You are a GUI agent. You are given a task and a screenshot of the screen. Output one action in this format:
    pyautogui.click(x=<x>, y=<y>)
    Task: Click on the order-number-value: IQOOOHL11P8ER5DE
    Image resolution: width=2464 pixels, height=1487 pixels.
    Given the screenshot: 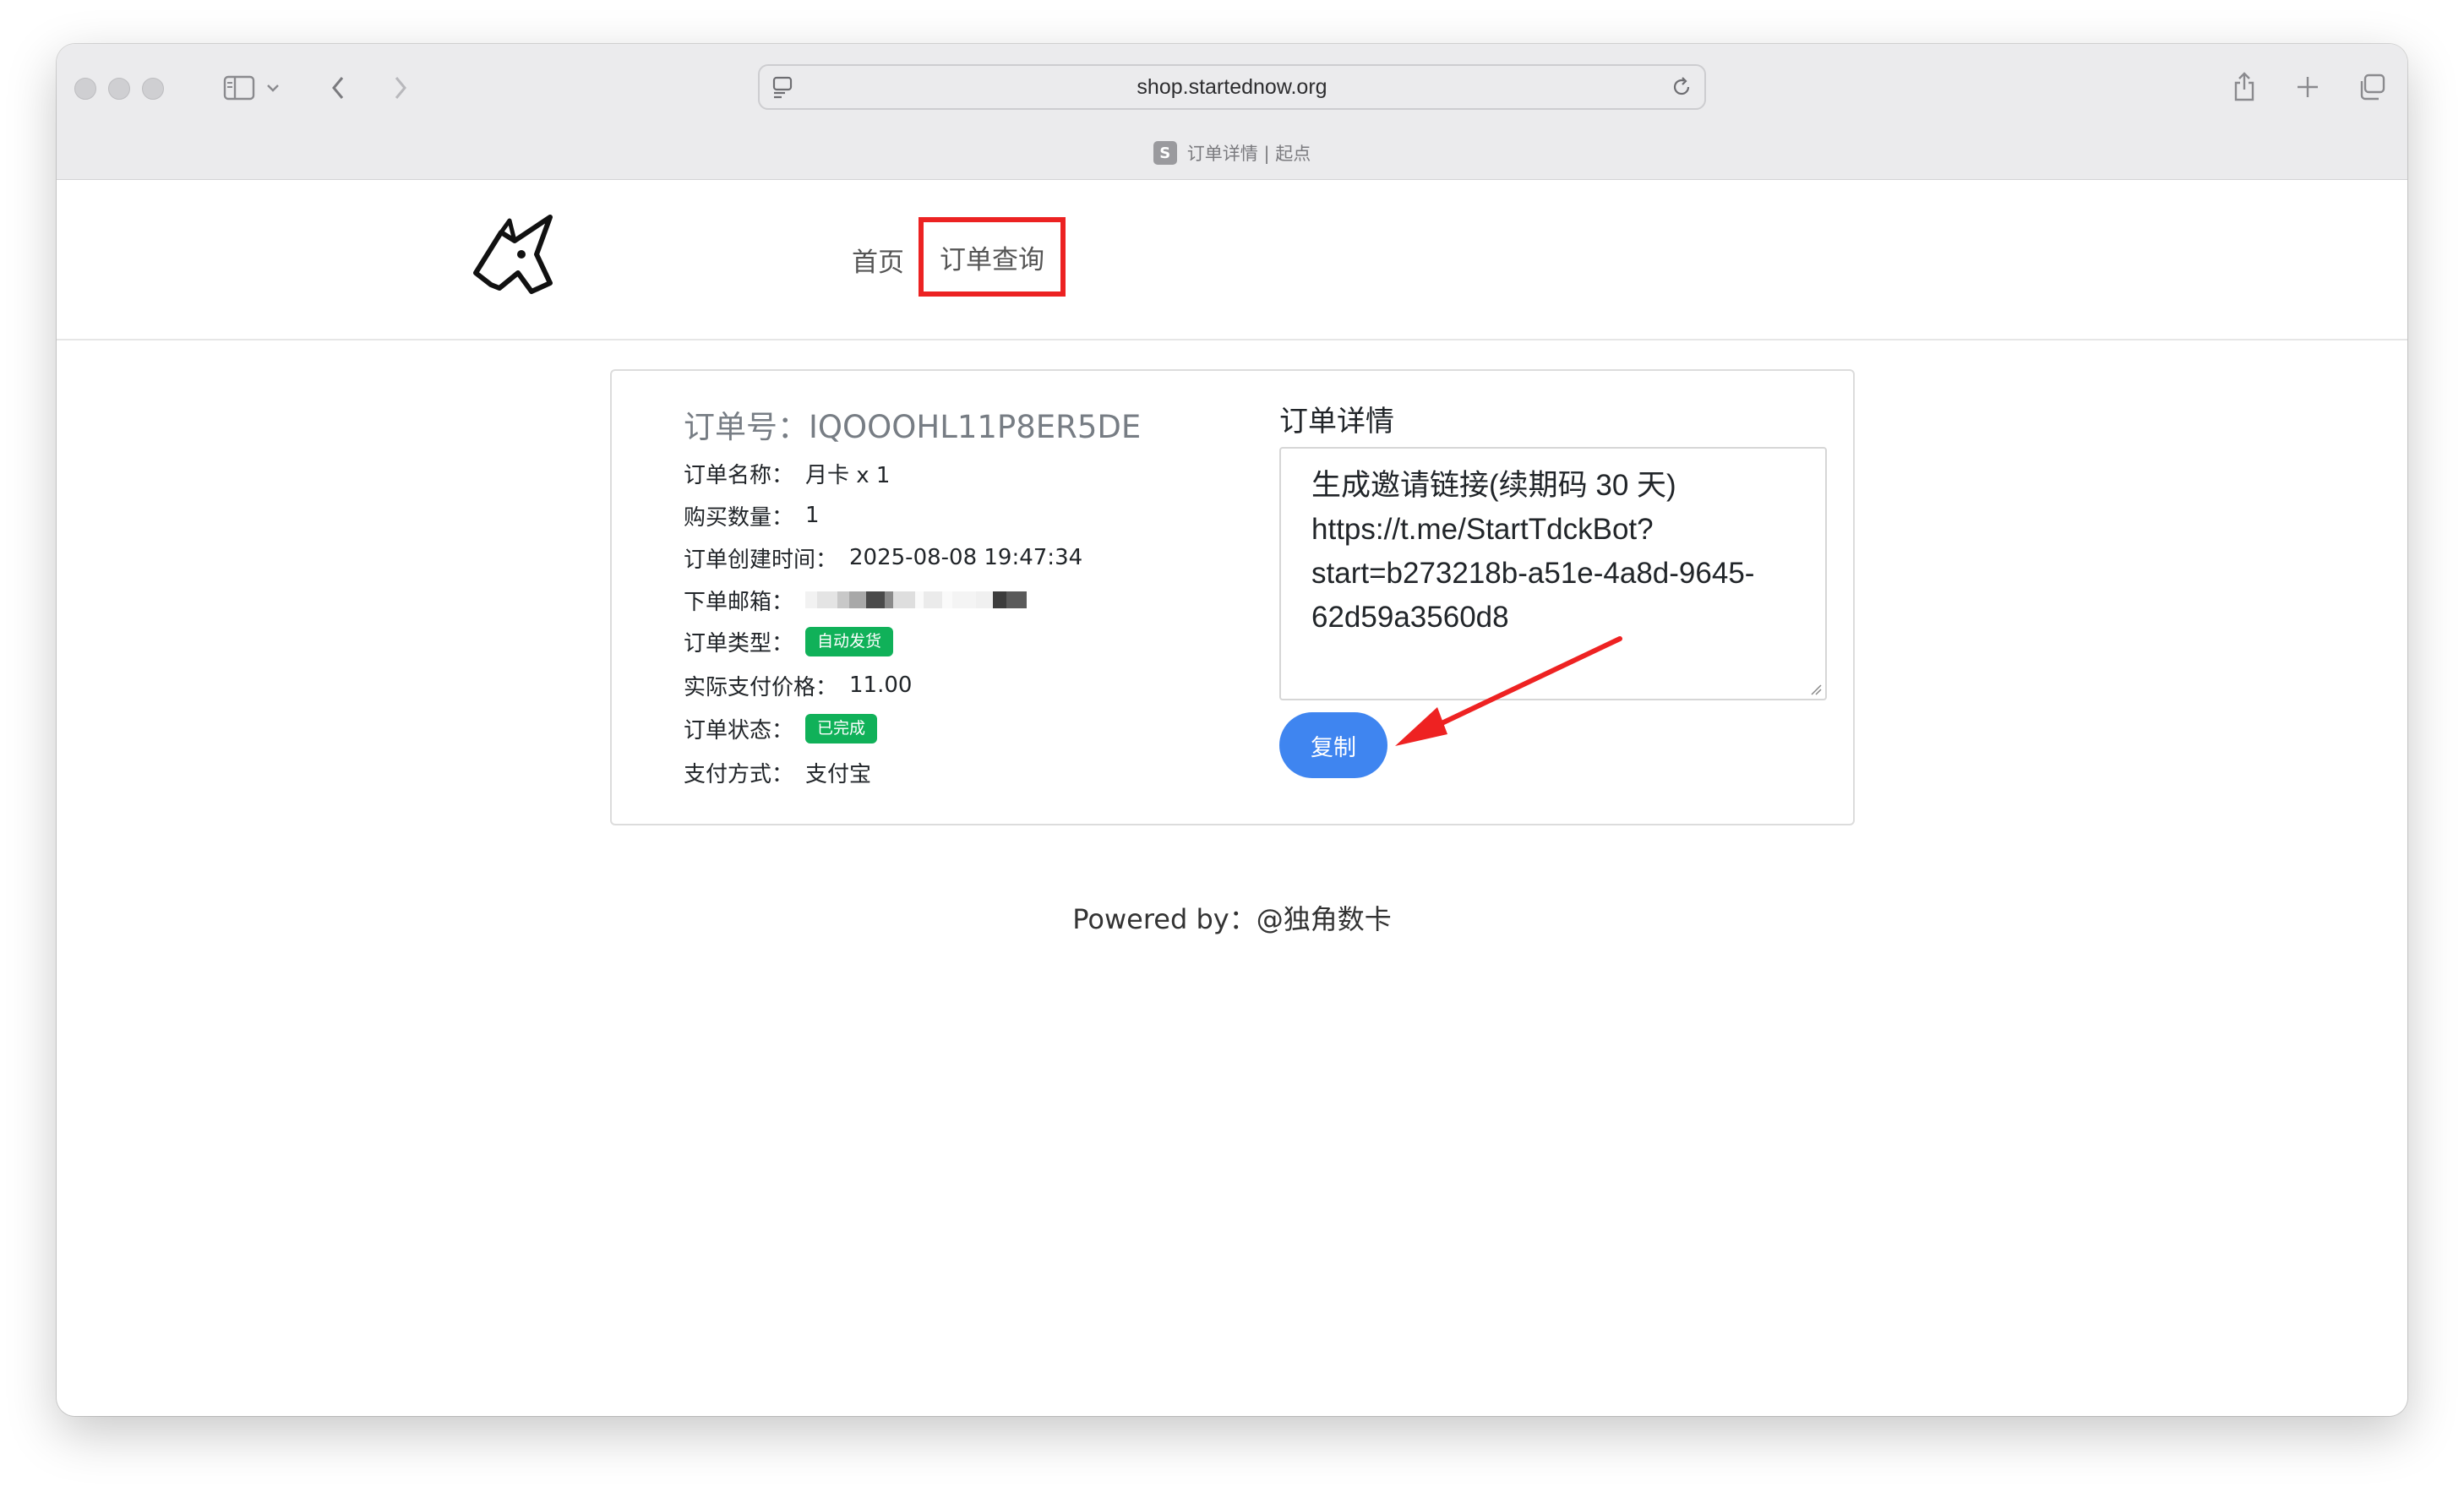 What is the action you would take?
    pyautogui.click(x=975, y=427)
    